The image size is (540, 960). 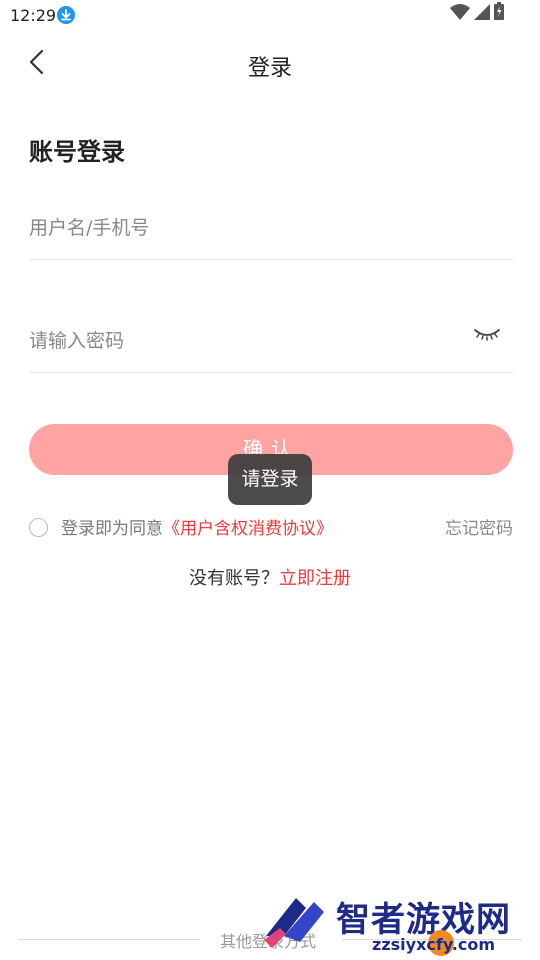 I want to click on agreement-text: 登录即为同意《用户含权消费协议》, so click(x=197, y=526).